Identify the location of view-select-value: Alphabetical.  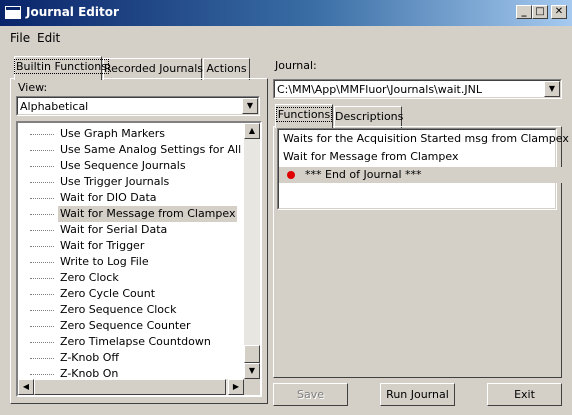
(54, 106).